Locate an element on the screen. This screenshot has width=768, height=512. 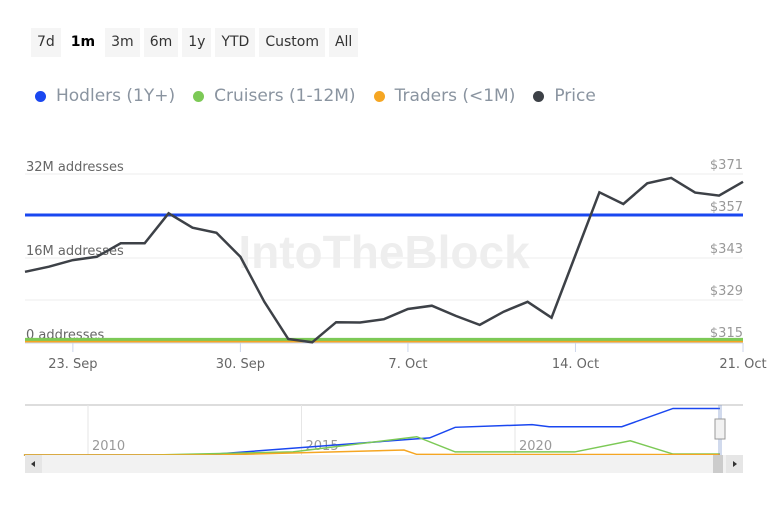
left-axis-tick: 32M addresses is located at coordinates (75, 167).